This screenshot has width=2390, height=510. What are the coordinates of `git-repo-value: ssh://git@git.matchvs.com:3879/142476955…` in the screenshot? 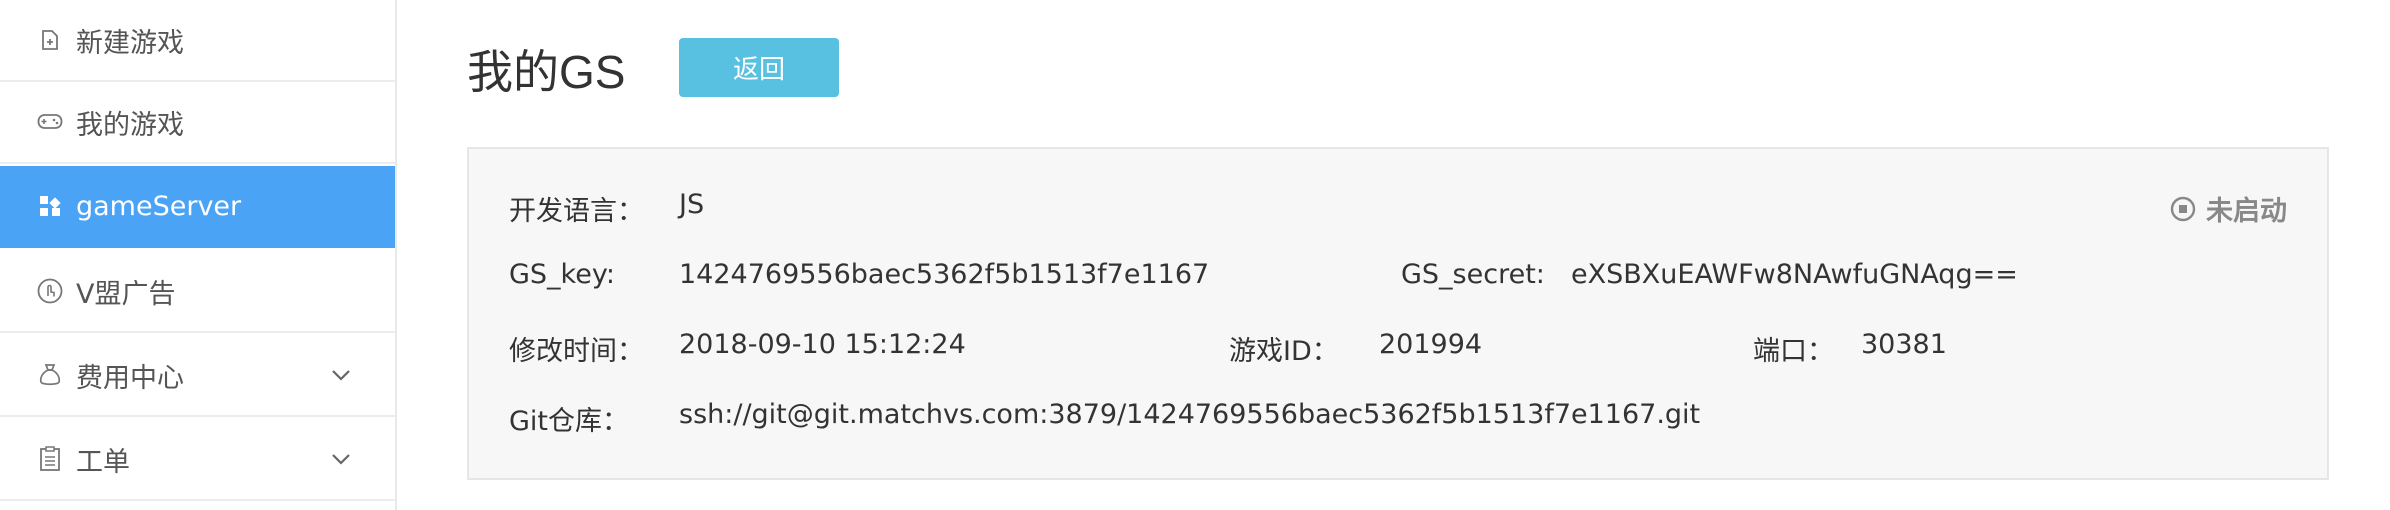 It's located at (1190, 414).